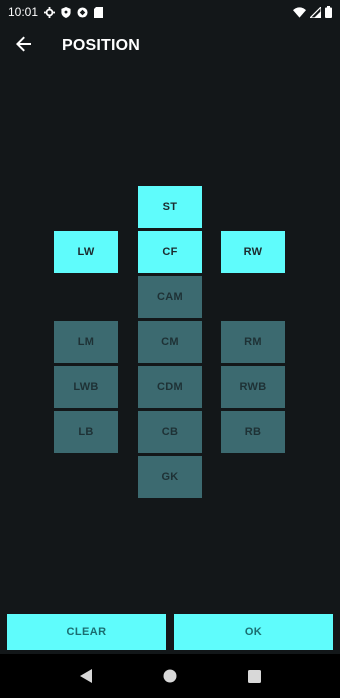 Image resolution: width=340 pixels, height=698 pixels. What do you see at coordinates (86, 342) in the screenshot?
I see `position-lm: LM` at bounding box center [86, 342].